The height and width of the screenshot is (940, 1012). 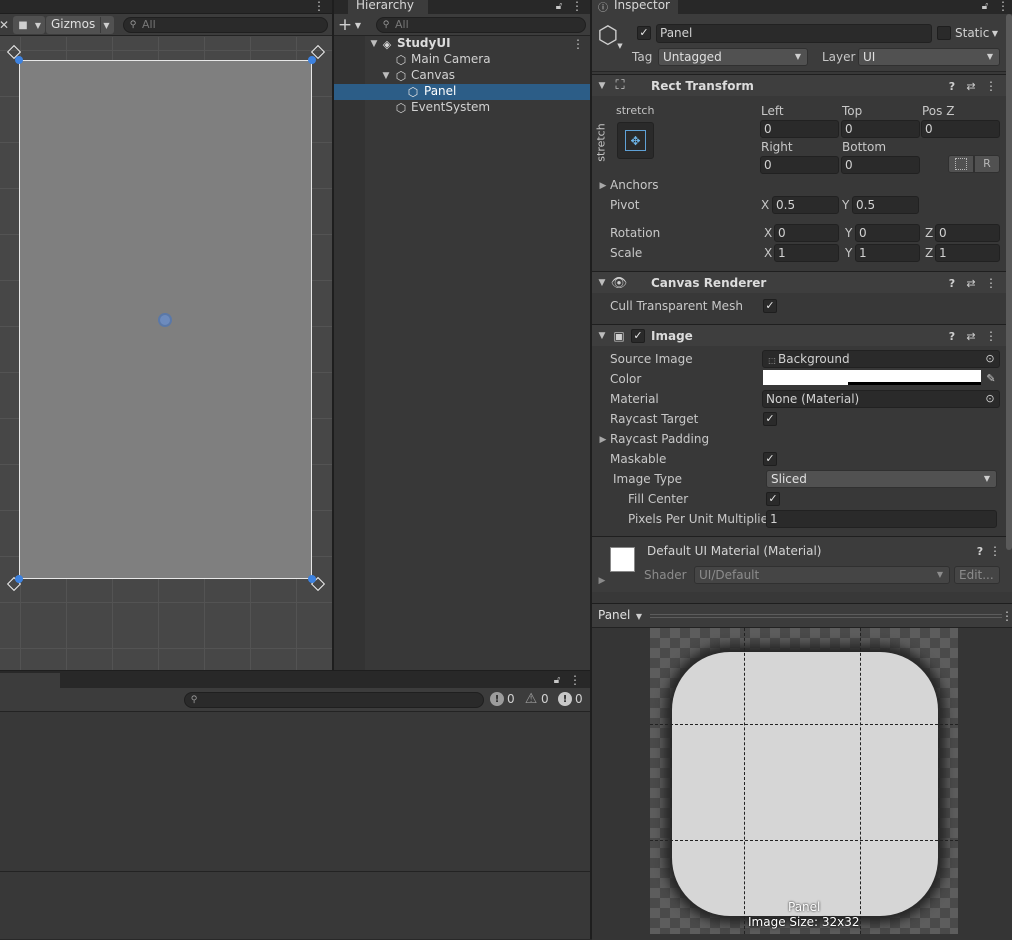 I want to click on fill-center-checkbox: ✓, so click(x=773, y=499).